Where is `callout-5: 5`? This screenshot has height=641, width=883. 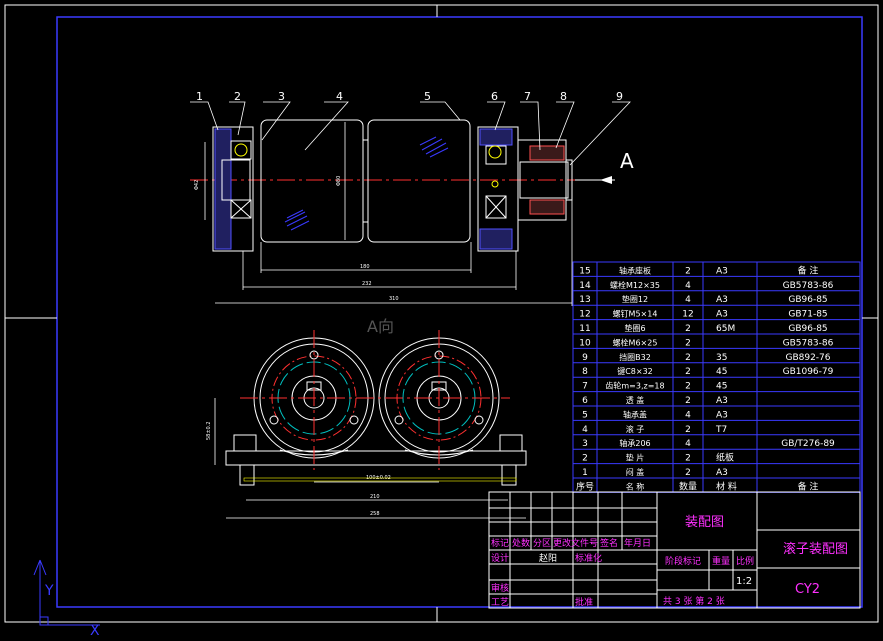
callout-5: 5 is located at coordinates (427, 96).